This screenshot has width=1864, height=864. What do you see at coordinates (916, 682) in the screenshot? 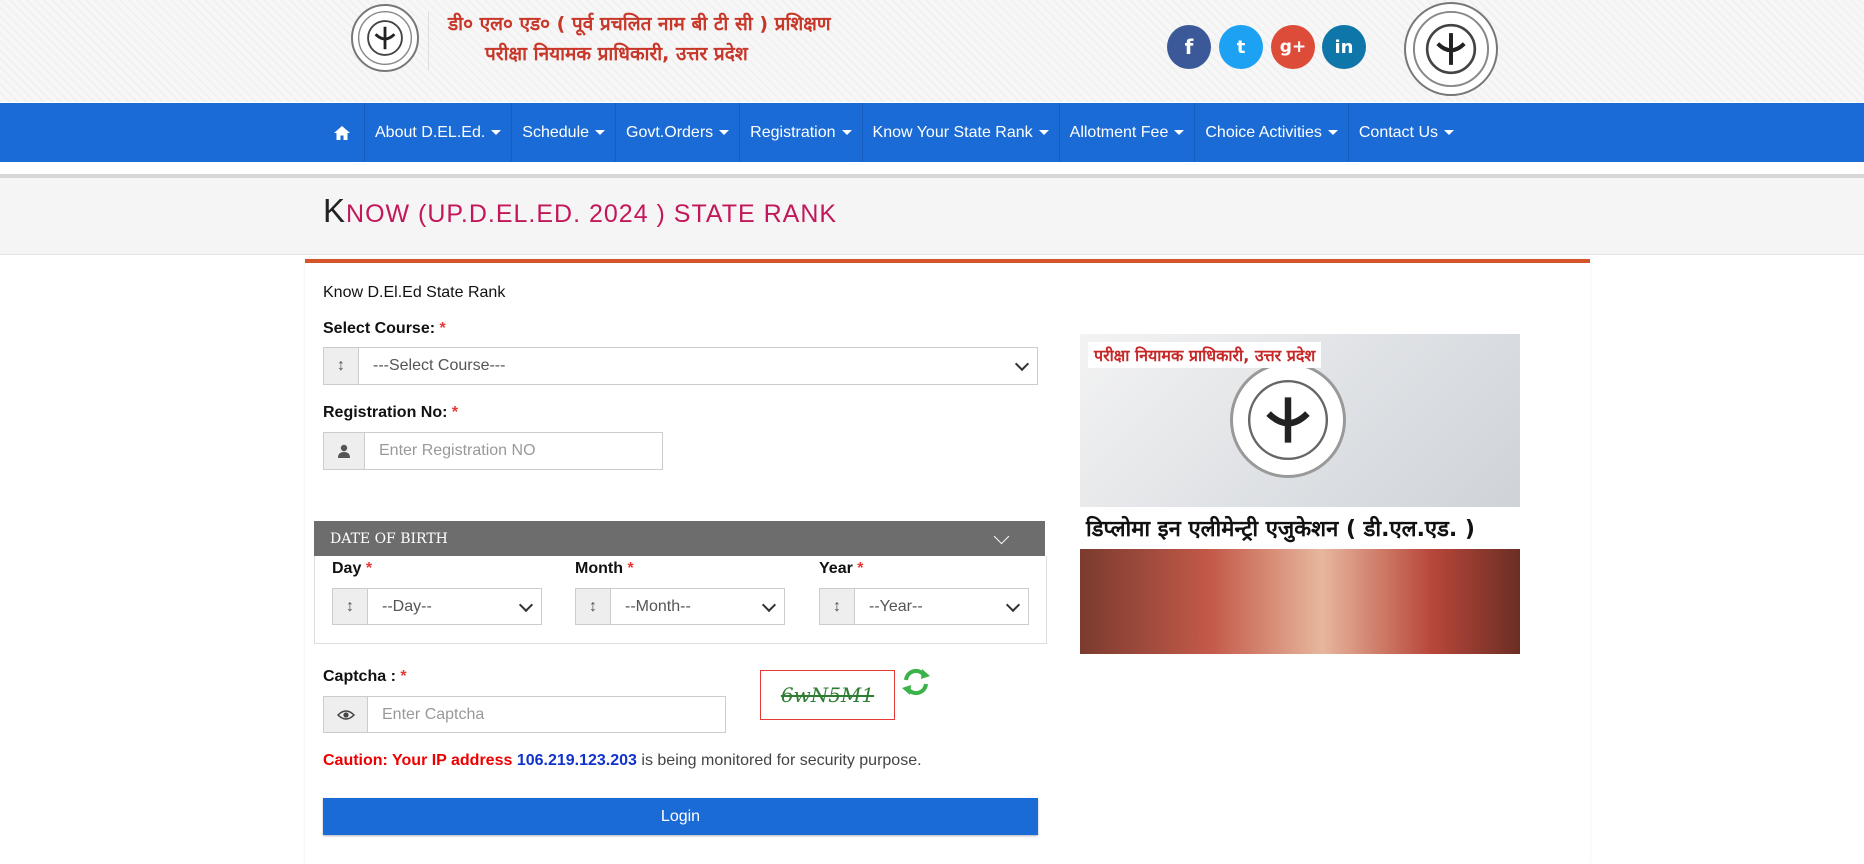
I see `refresh-icon` at bounding box center [916, 682].